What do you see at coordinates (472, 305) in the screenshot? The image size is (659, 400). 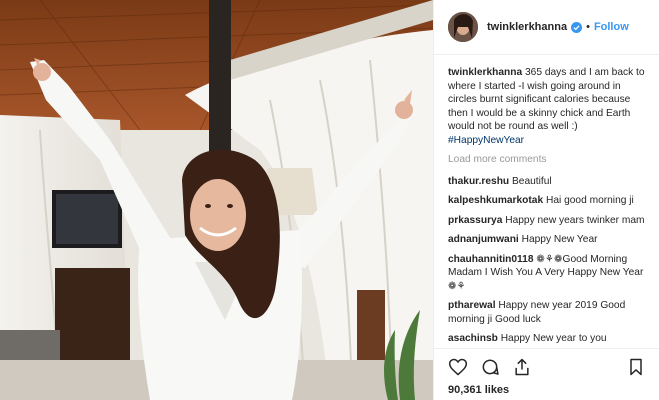 I see `comment-username: ptharewal` at bounding box center [472, 305].